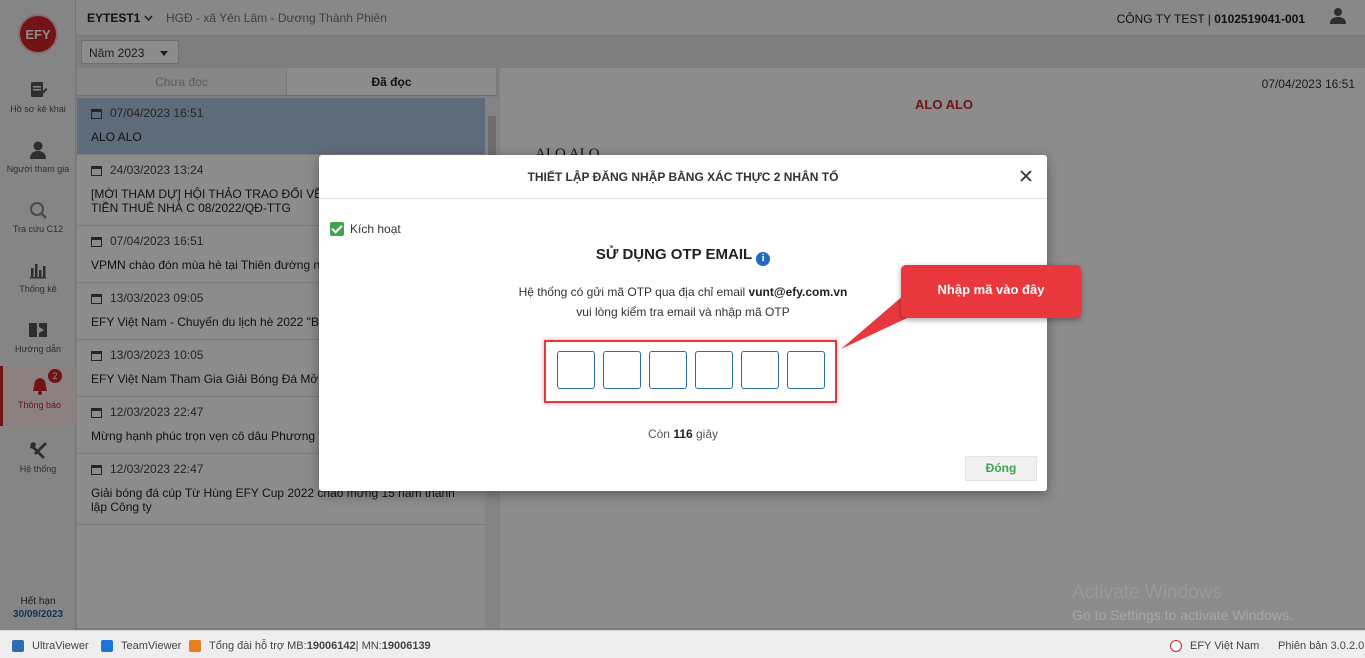 The image size is (1365, 658). What do you see at coordinates (633, 292) in the screenshot?
I see `otp-instruction-prefix: Hệ thống có gửi mã OTP qua địa chỉ email` at bounding box center [633, 292].